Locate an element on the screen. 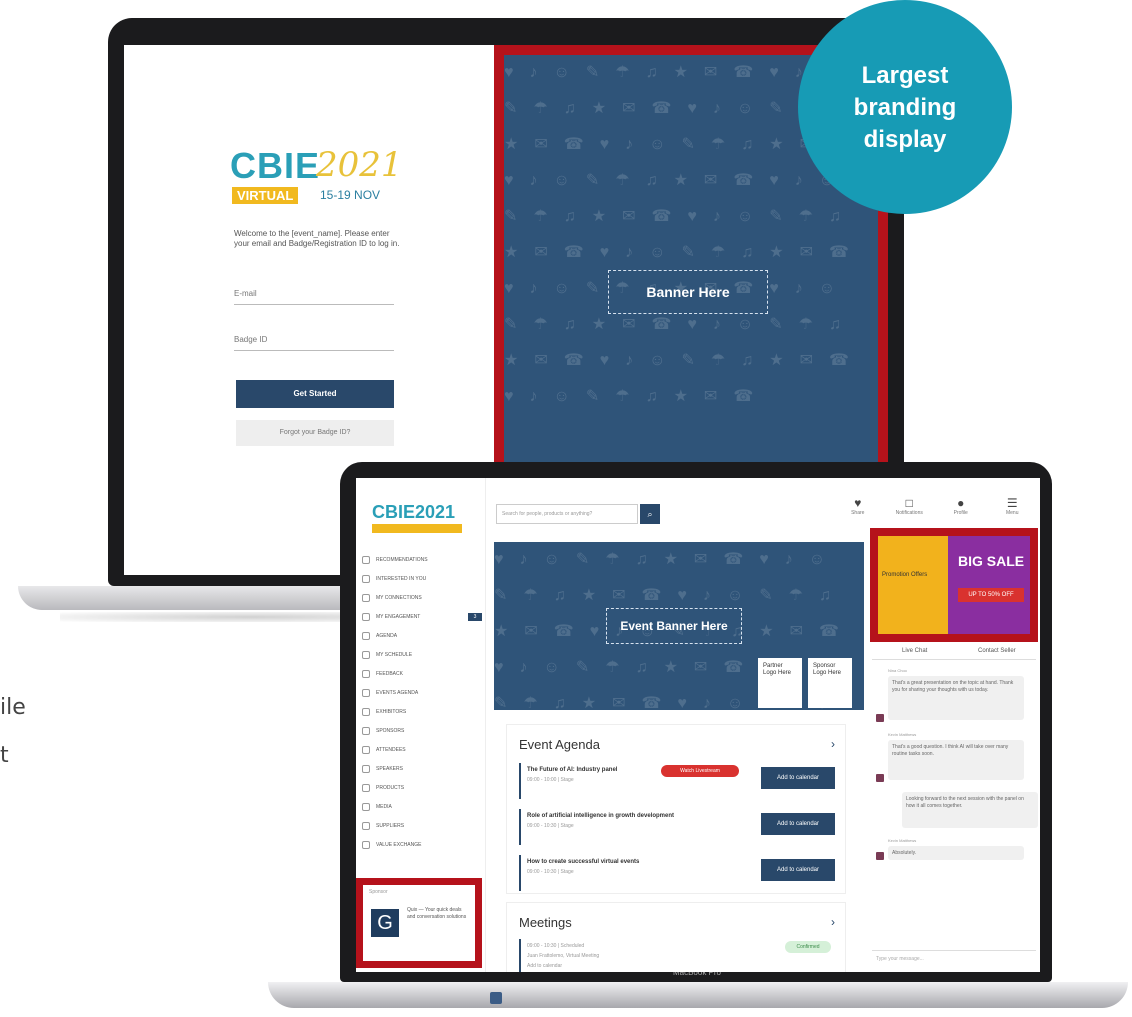 The height and width of the screenshot is (1017, 1132). sidebar-nav-item: AGENDA is located at coordinates (422, 635).